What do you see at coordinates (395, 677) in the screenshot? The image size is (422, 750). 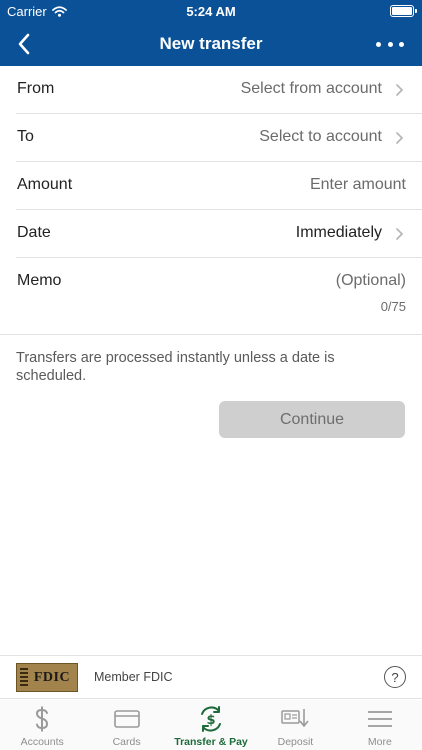 I see `help-button: ?` at bounding box center [395, 677].